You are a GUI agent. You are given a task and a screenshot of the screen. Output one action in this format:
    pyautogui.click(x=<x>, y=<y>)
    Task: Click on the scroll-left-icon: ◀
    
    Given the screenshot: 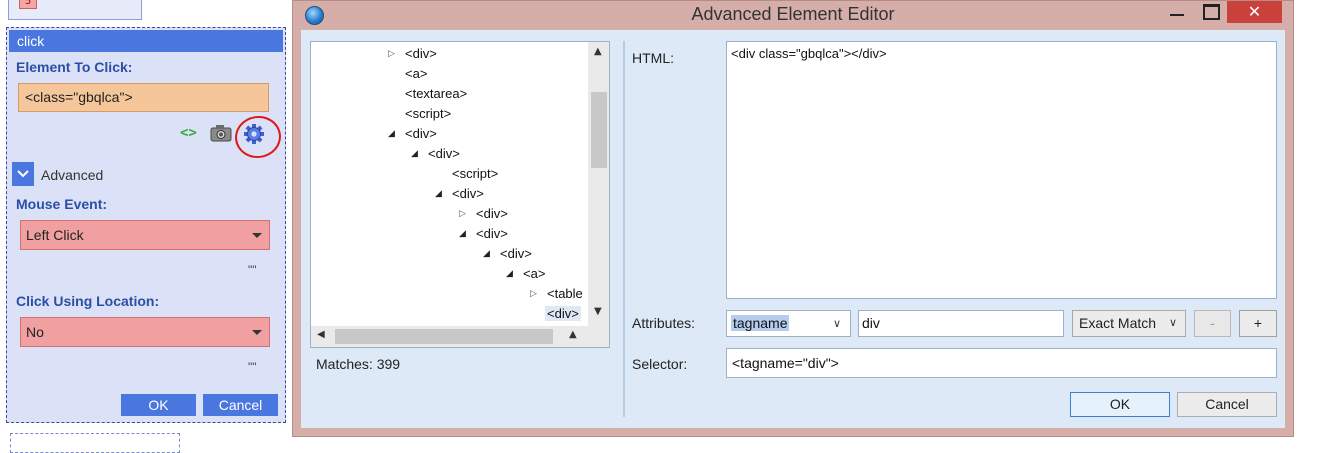 What is the action you would take?
    pyautogui.click(x=321, y=334)
    